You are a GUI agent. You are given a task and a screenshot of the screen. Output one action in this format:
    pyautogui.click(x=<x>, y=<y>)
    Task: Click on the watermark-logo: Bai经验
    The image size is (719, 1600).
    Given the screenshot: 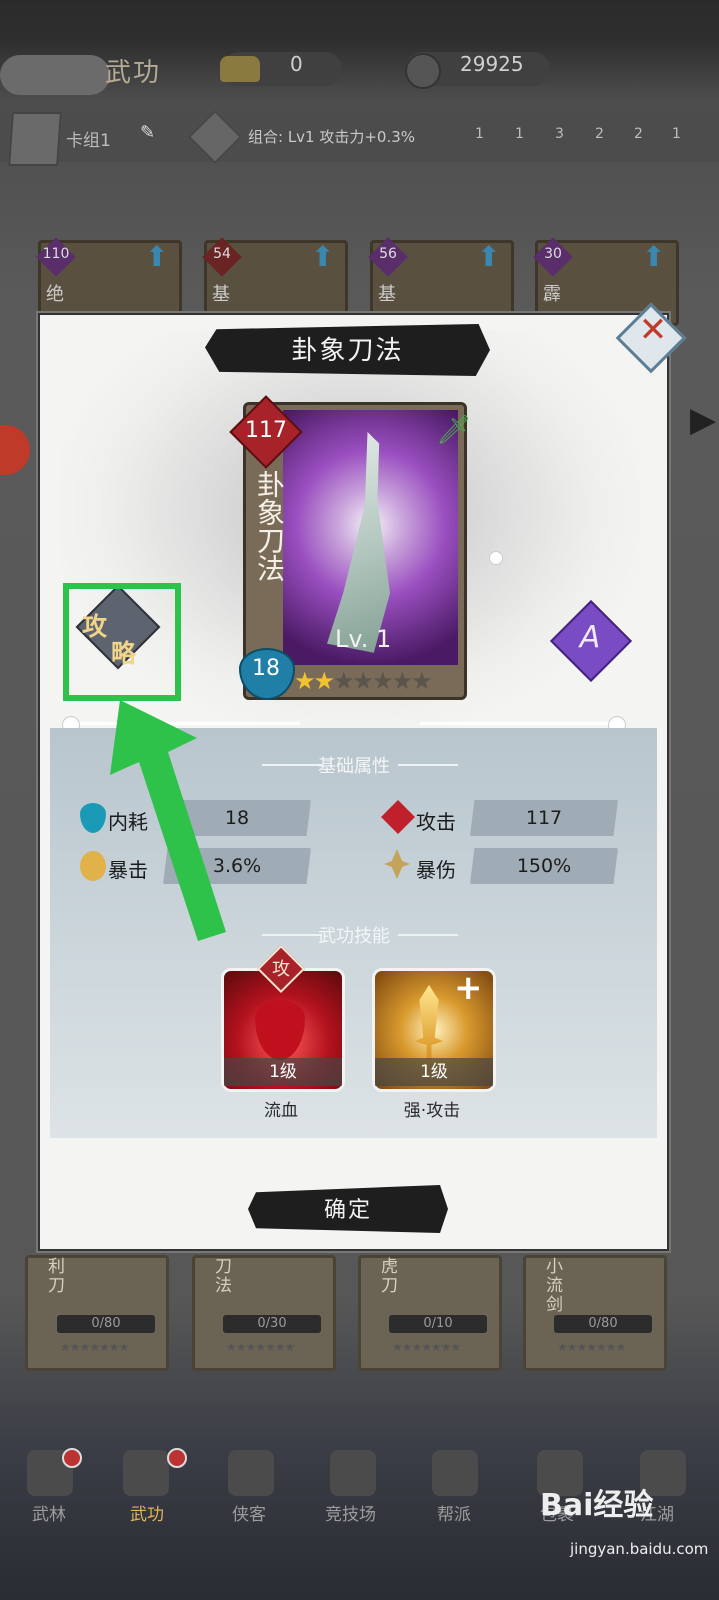 What is the action you would take?
    pyautogui.click(x=597, y=1505)
    